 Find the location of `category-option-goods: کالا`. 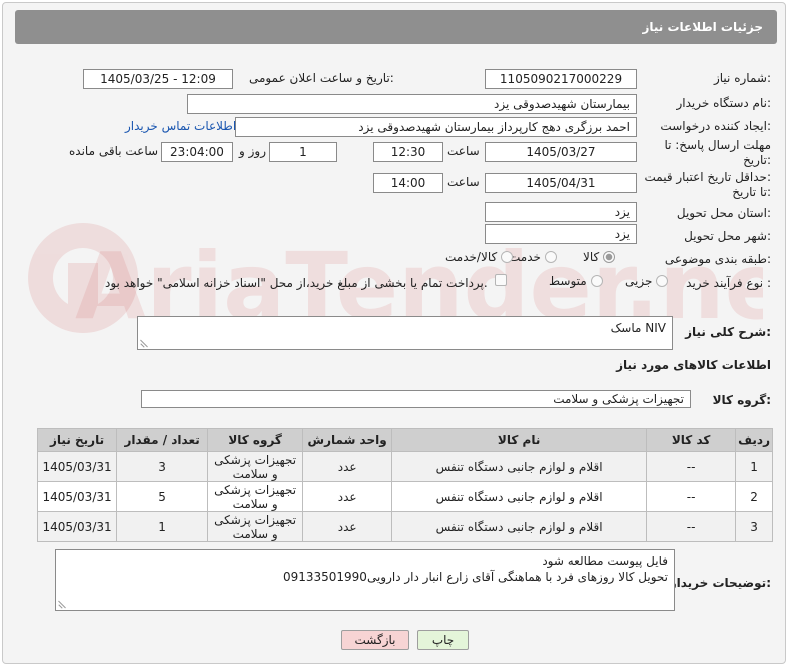

category-option-goods: کالا is located at coordinates (599, 257).